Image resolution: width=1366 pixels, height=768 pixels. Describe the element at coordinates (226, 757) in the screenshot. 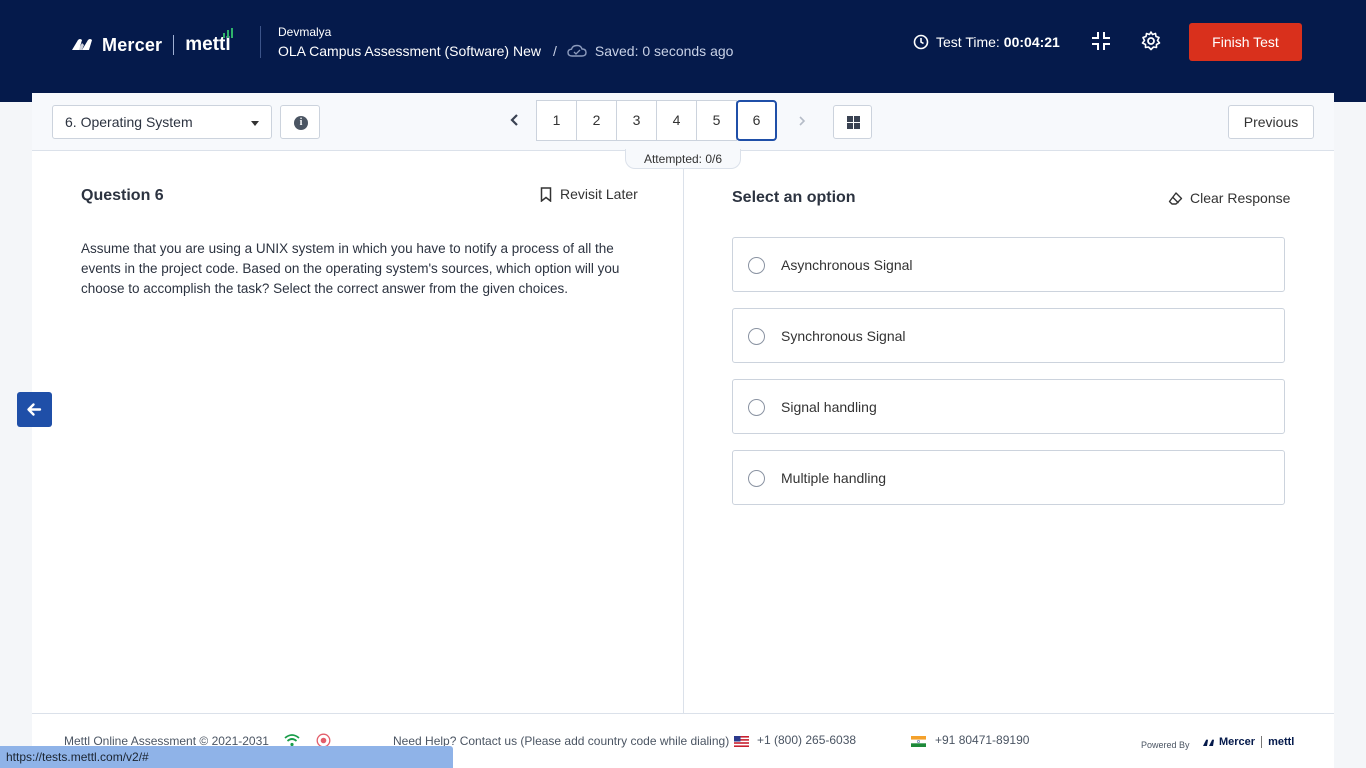

I see `status-bar-url: https://tests.mettl.com/v2/#` at that location.